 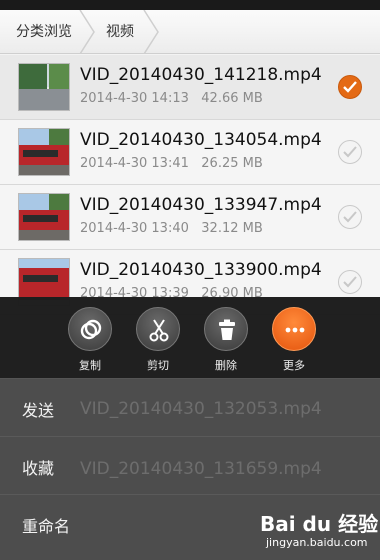 I want to click on baidu-watermark-logo: Bai du 经验 jingyan.baidu.com, so click(x=319, y=529).